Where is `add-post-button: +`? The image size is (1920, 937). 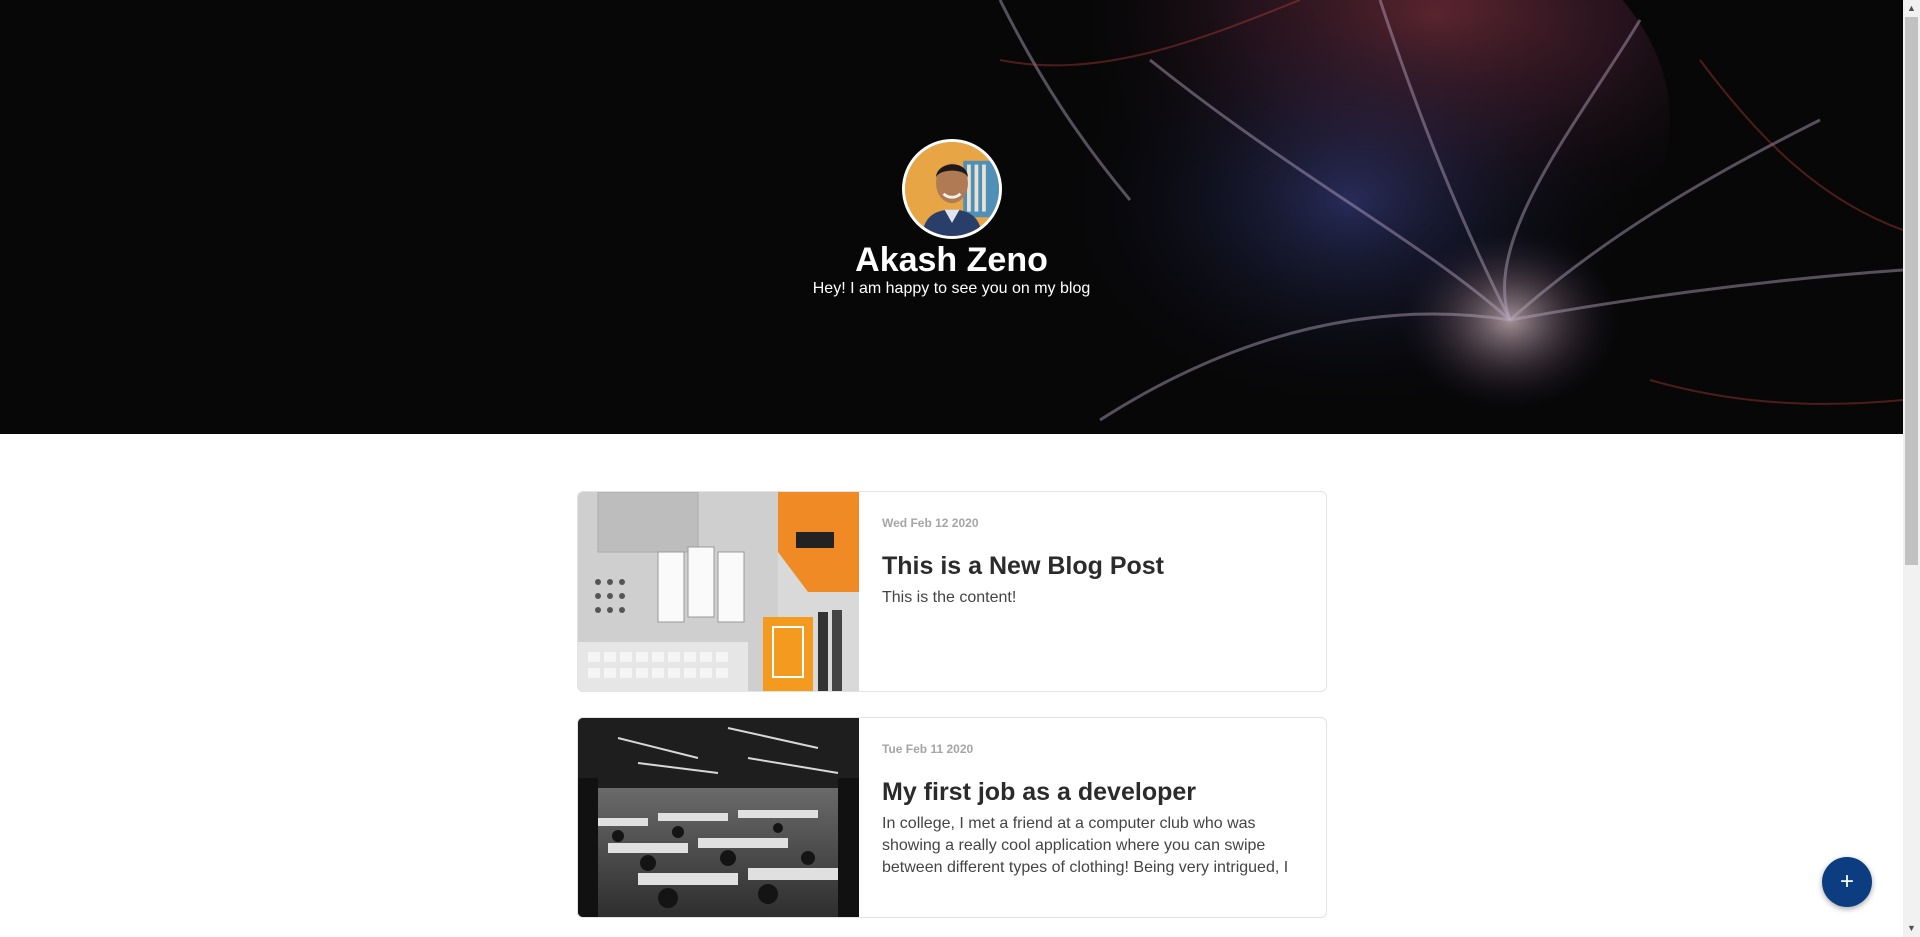 add-post-button: + is located at coordinates (1847, 882).